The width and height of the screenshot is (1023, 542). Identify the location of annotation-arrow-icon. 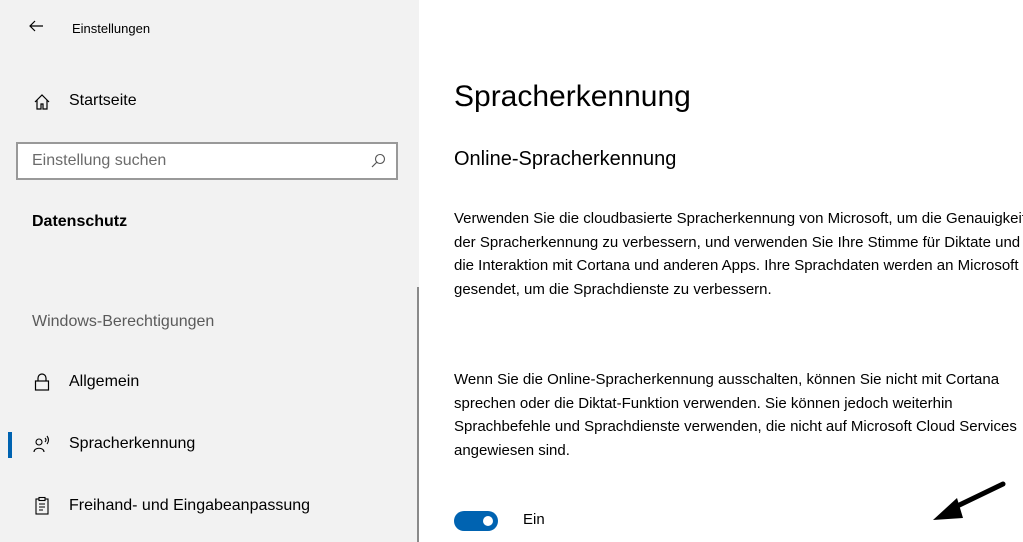
(969, 500).